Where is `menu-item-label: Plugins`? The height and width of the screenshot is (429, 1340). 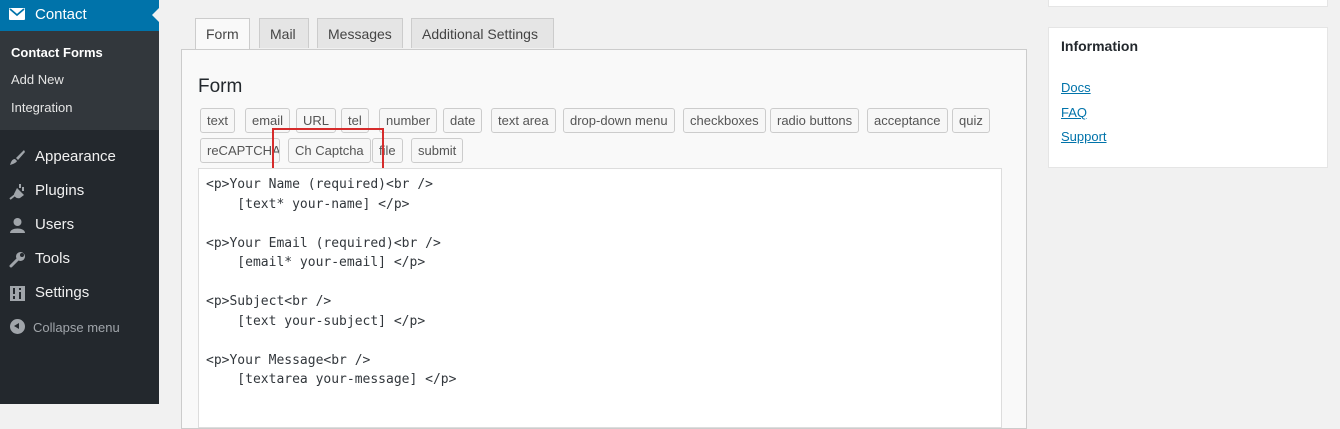
menu-item-label: Plugins is located at coordinates (60, 190).